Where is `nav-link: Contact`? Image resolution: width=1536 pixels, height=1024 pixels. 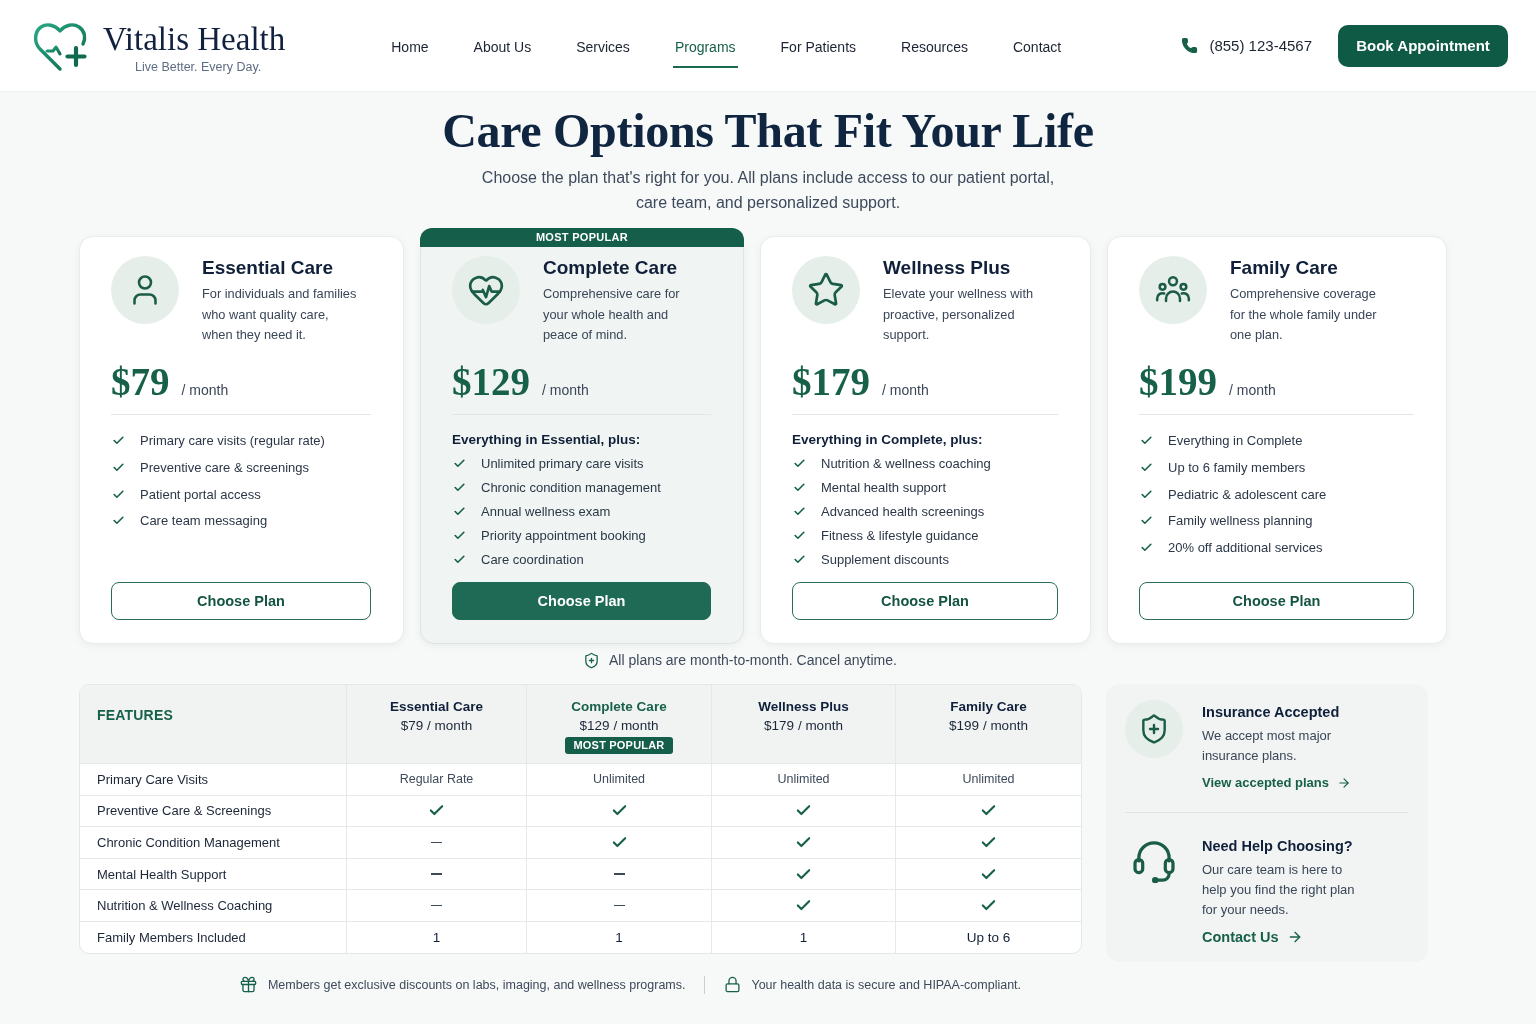 nav-link: Contact is located at coordinates (1037, 46).